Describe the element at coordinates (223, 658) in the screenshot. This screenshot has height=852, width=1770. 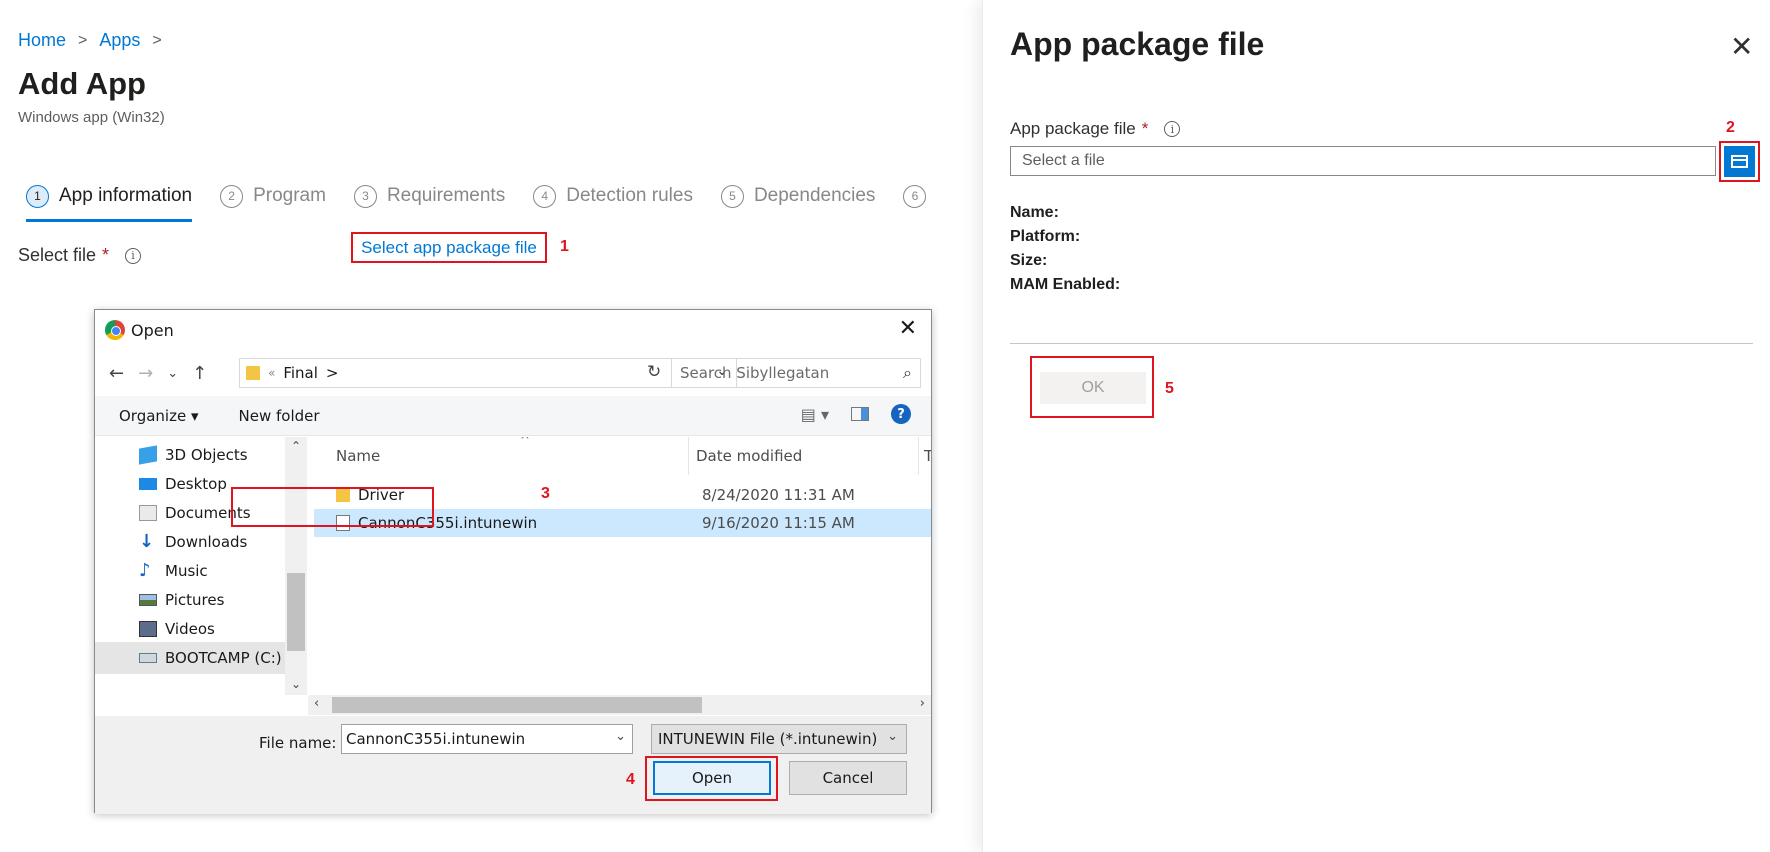
I see `nav-item-label: BOOTCAMP (C:)` at that location.